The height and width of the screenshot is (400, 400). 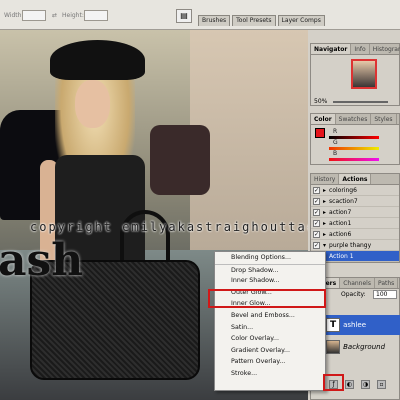 I want to click on swap-icon: ⇄, so click(x=54, y=15).